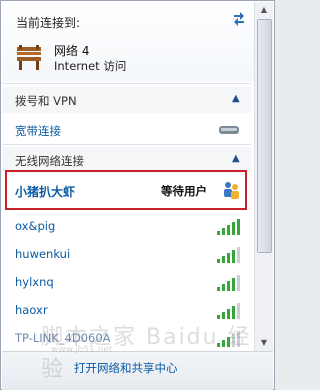 This screenshot has height=390, width=320. Describe the element at coordinates (126, 254) in the screenshot. I see `wifi-network-item: huwenkui` at that location.